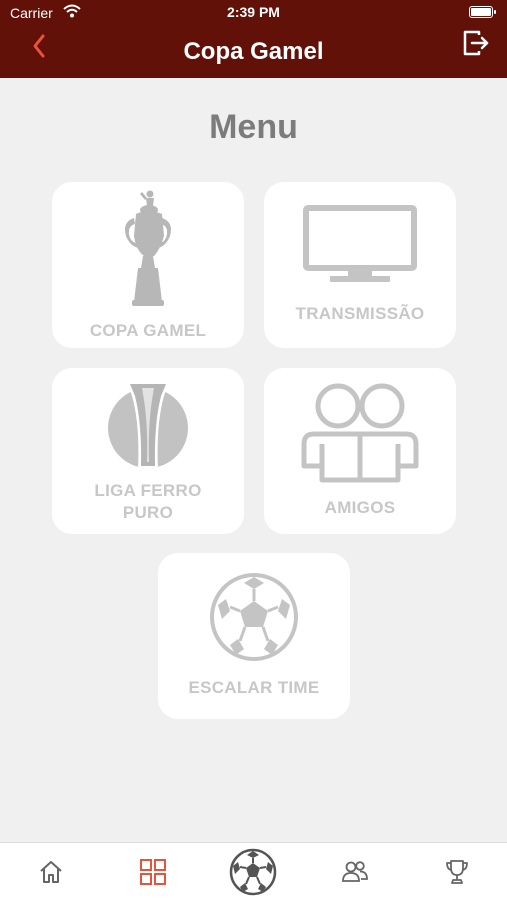 The image size is (507, 900). Describe the element at coordinates (148, 330) in the screenshot. I see `menu-item-label: COPA GAMEL` at that location.